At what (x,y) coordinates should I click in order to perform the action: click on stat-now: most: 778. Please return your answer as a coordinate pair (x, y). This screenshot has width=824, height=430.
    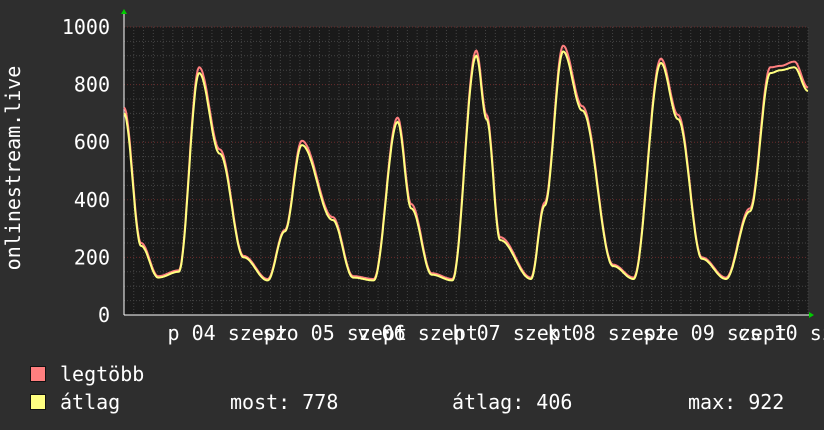
    Looking at the image, I should click on (284, 402).